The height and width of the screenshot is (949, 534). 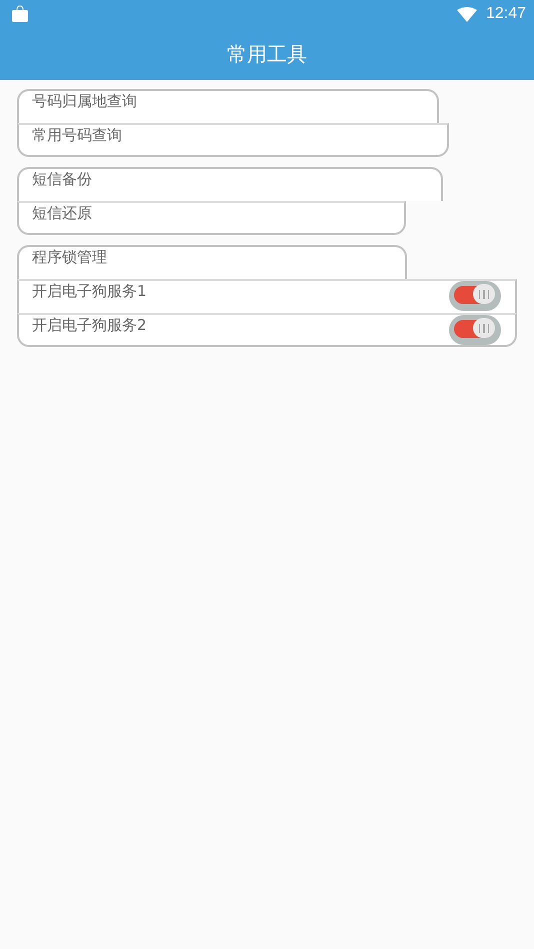 I want to click on app-title: 常用工具, so click(x=267, y=54).